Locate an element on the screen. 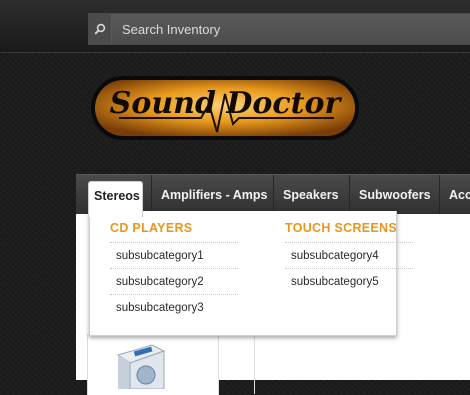 The height and width of the screenshot is (395, 470). dropdown-item: subsubcategory5 is located at coordinates (349, 281).